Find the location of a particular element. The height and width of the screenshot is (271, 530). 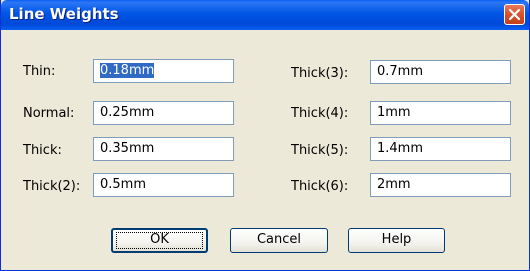

label-thick-4: Thick(4): is located at coordinates (320, 113).